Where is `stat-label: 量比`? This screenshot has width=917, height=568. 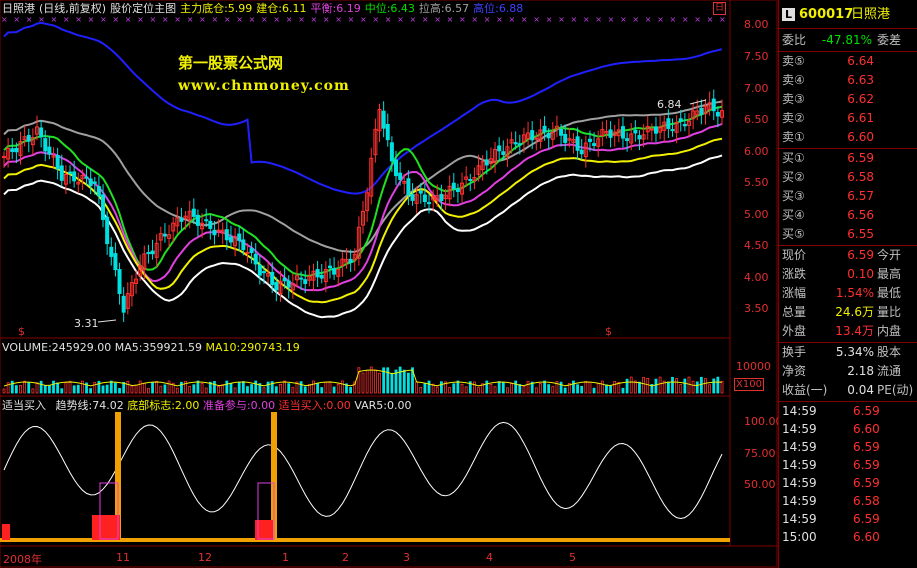 stat-label: 量比 is located at coordinates (889, 312).